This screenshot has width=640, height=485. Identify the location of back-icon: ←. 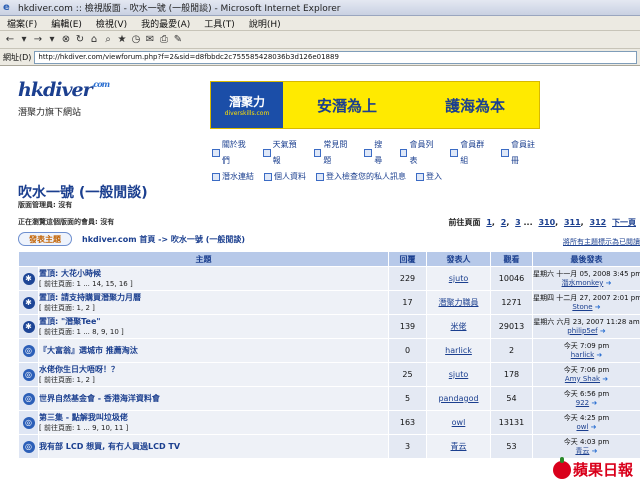
(10, 39).